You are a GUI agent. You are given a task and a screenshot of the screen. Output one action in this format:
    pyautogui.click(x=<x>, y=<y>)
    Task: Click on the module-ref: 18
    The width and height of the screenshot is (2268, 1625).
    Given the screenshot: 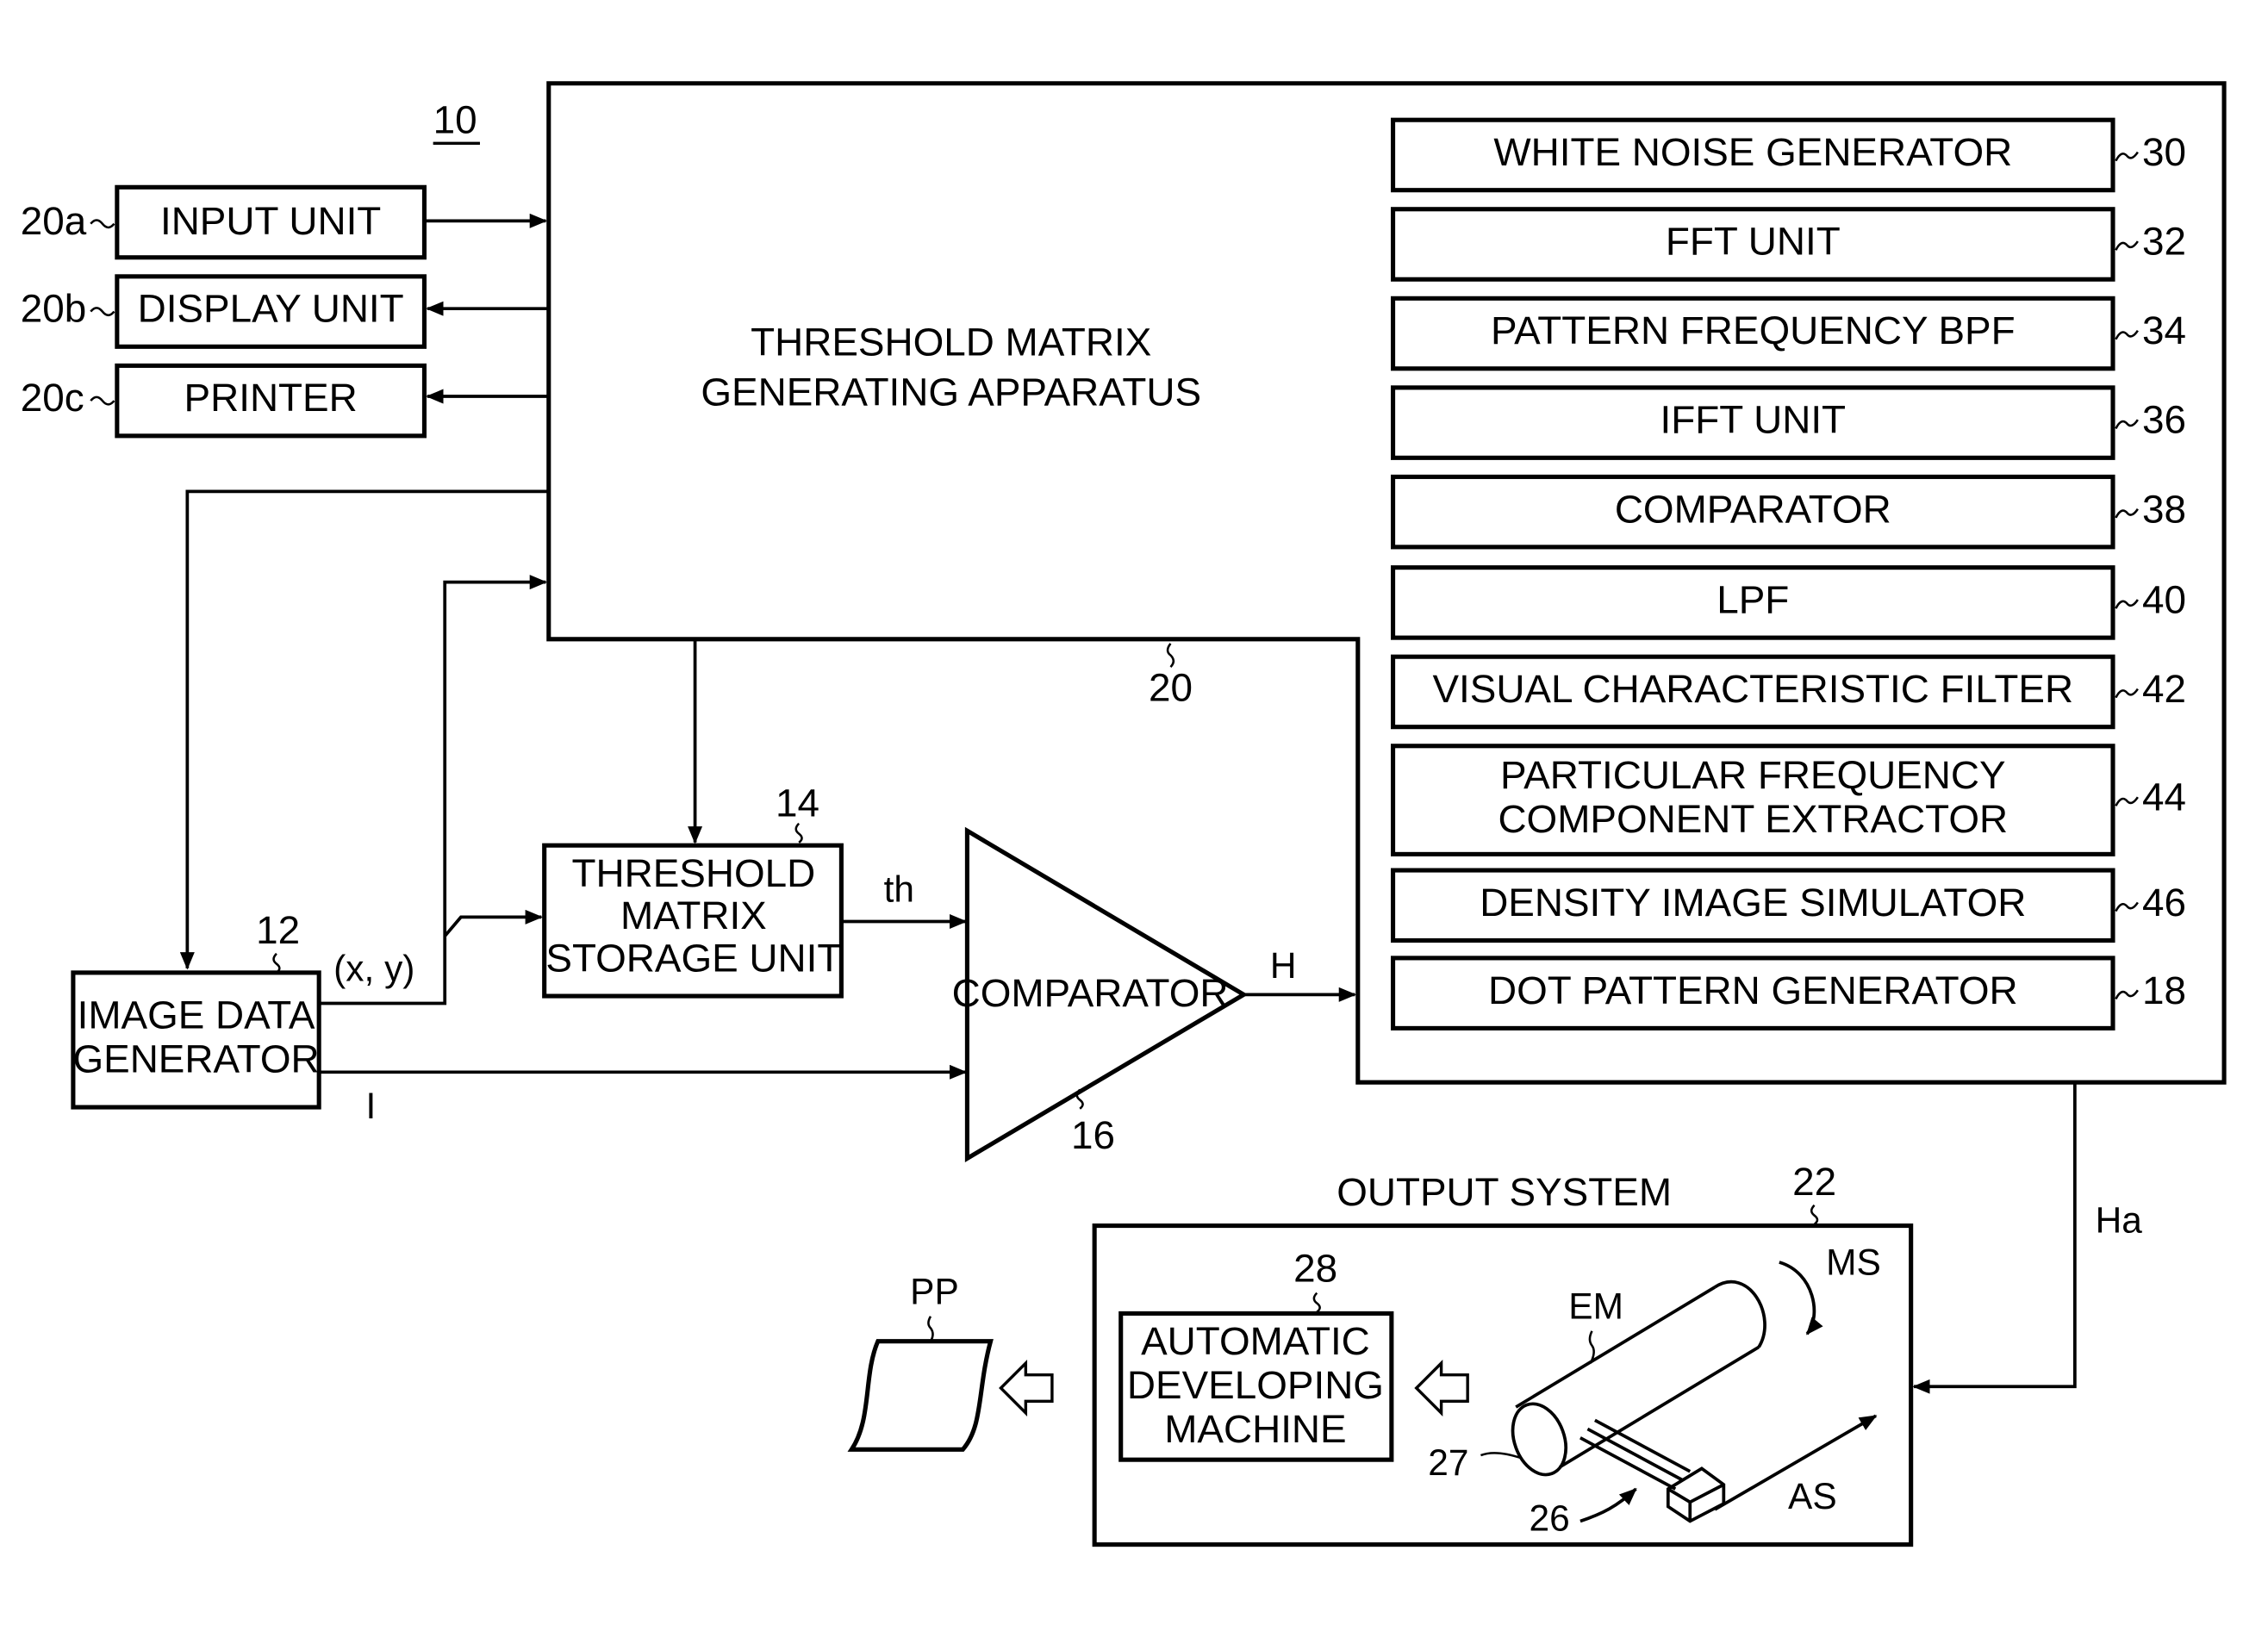 What is the action you would take?
    pyautogui.click(x=2164, y=990)
    